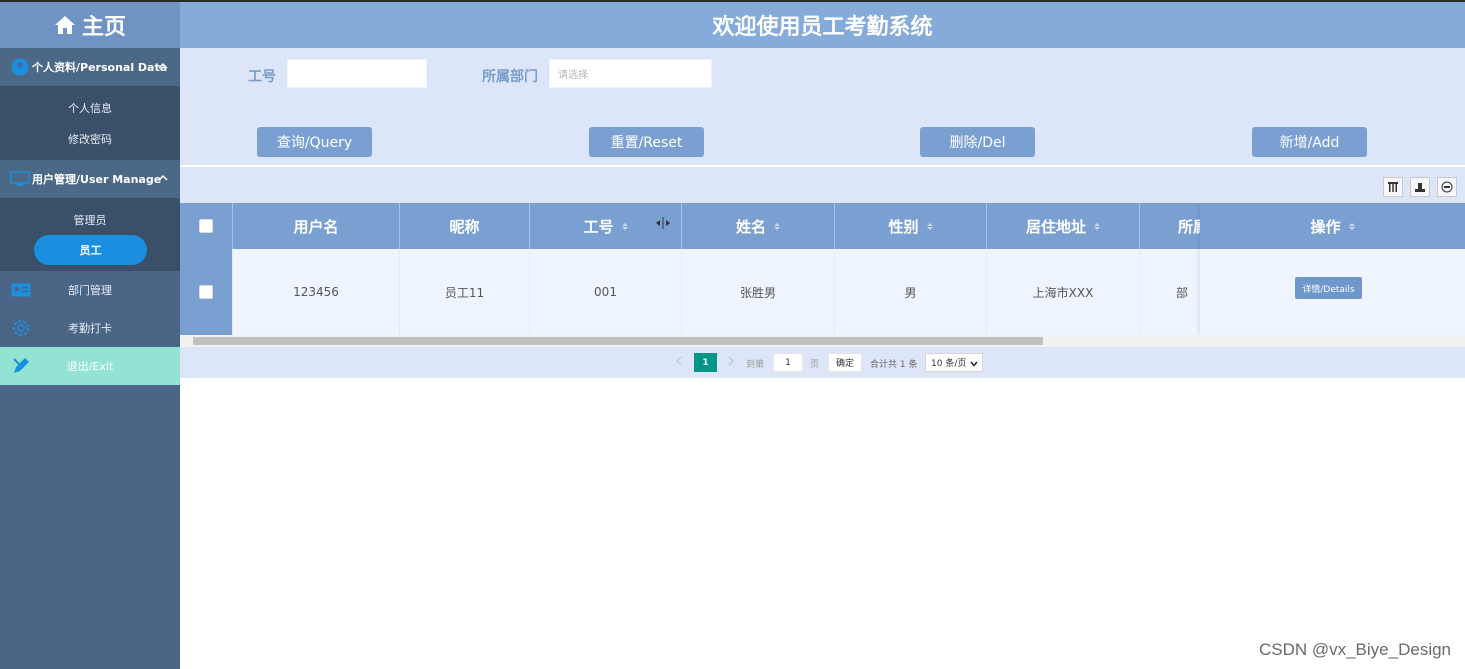 The image size is (1465, 669). What do you see at coordinates (262, 77) in the screenshot?
I see `job-no-label: 工号` at bounding box center [262, 77].